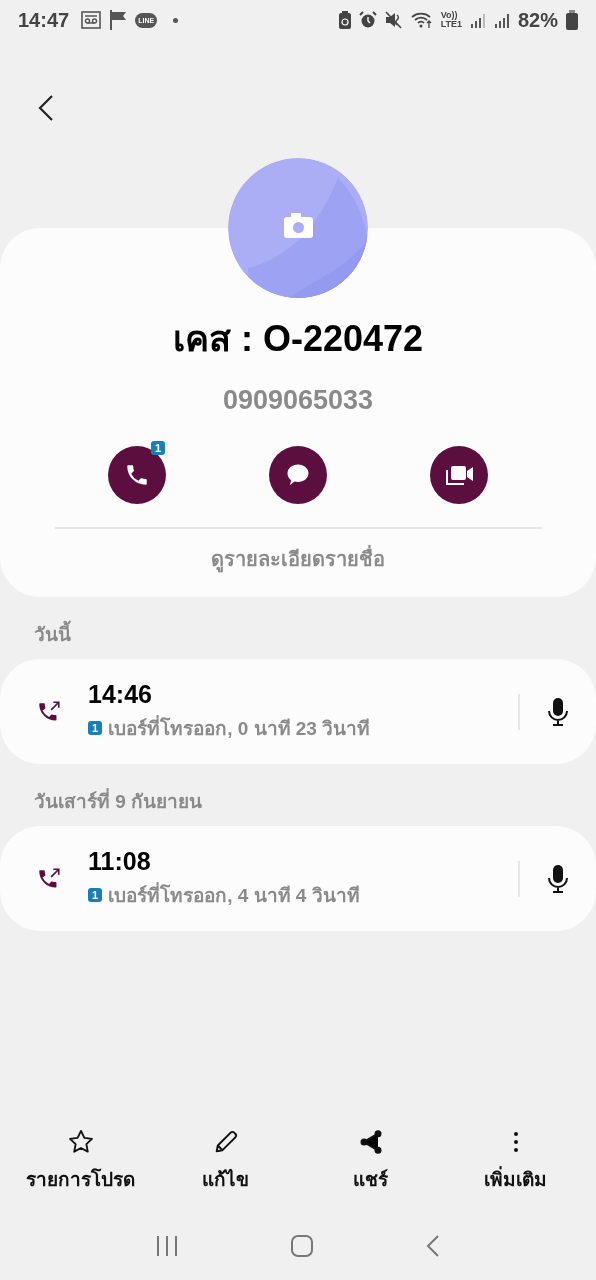 The width and height of the screenshot is (596, 1280). I want to click on home-button, so click(302, 1246).